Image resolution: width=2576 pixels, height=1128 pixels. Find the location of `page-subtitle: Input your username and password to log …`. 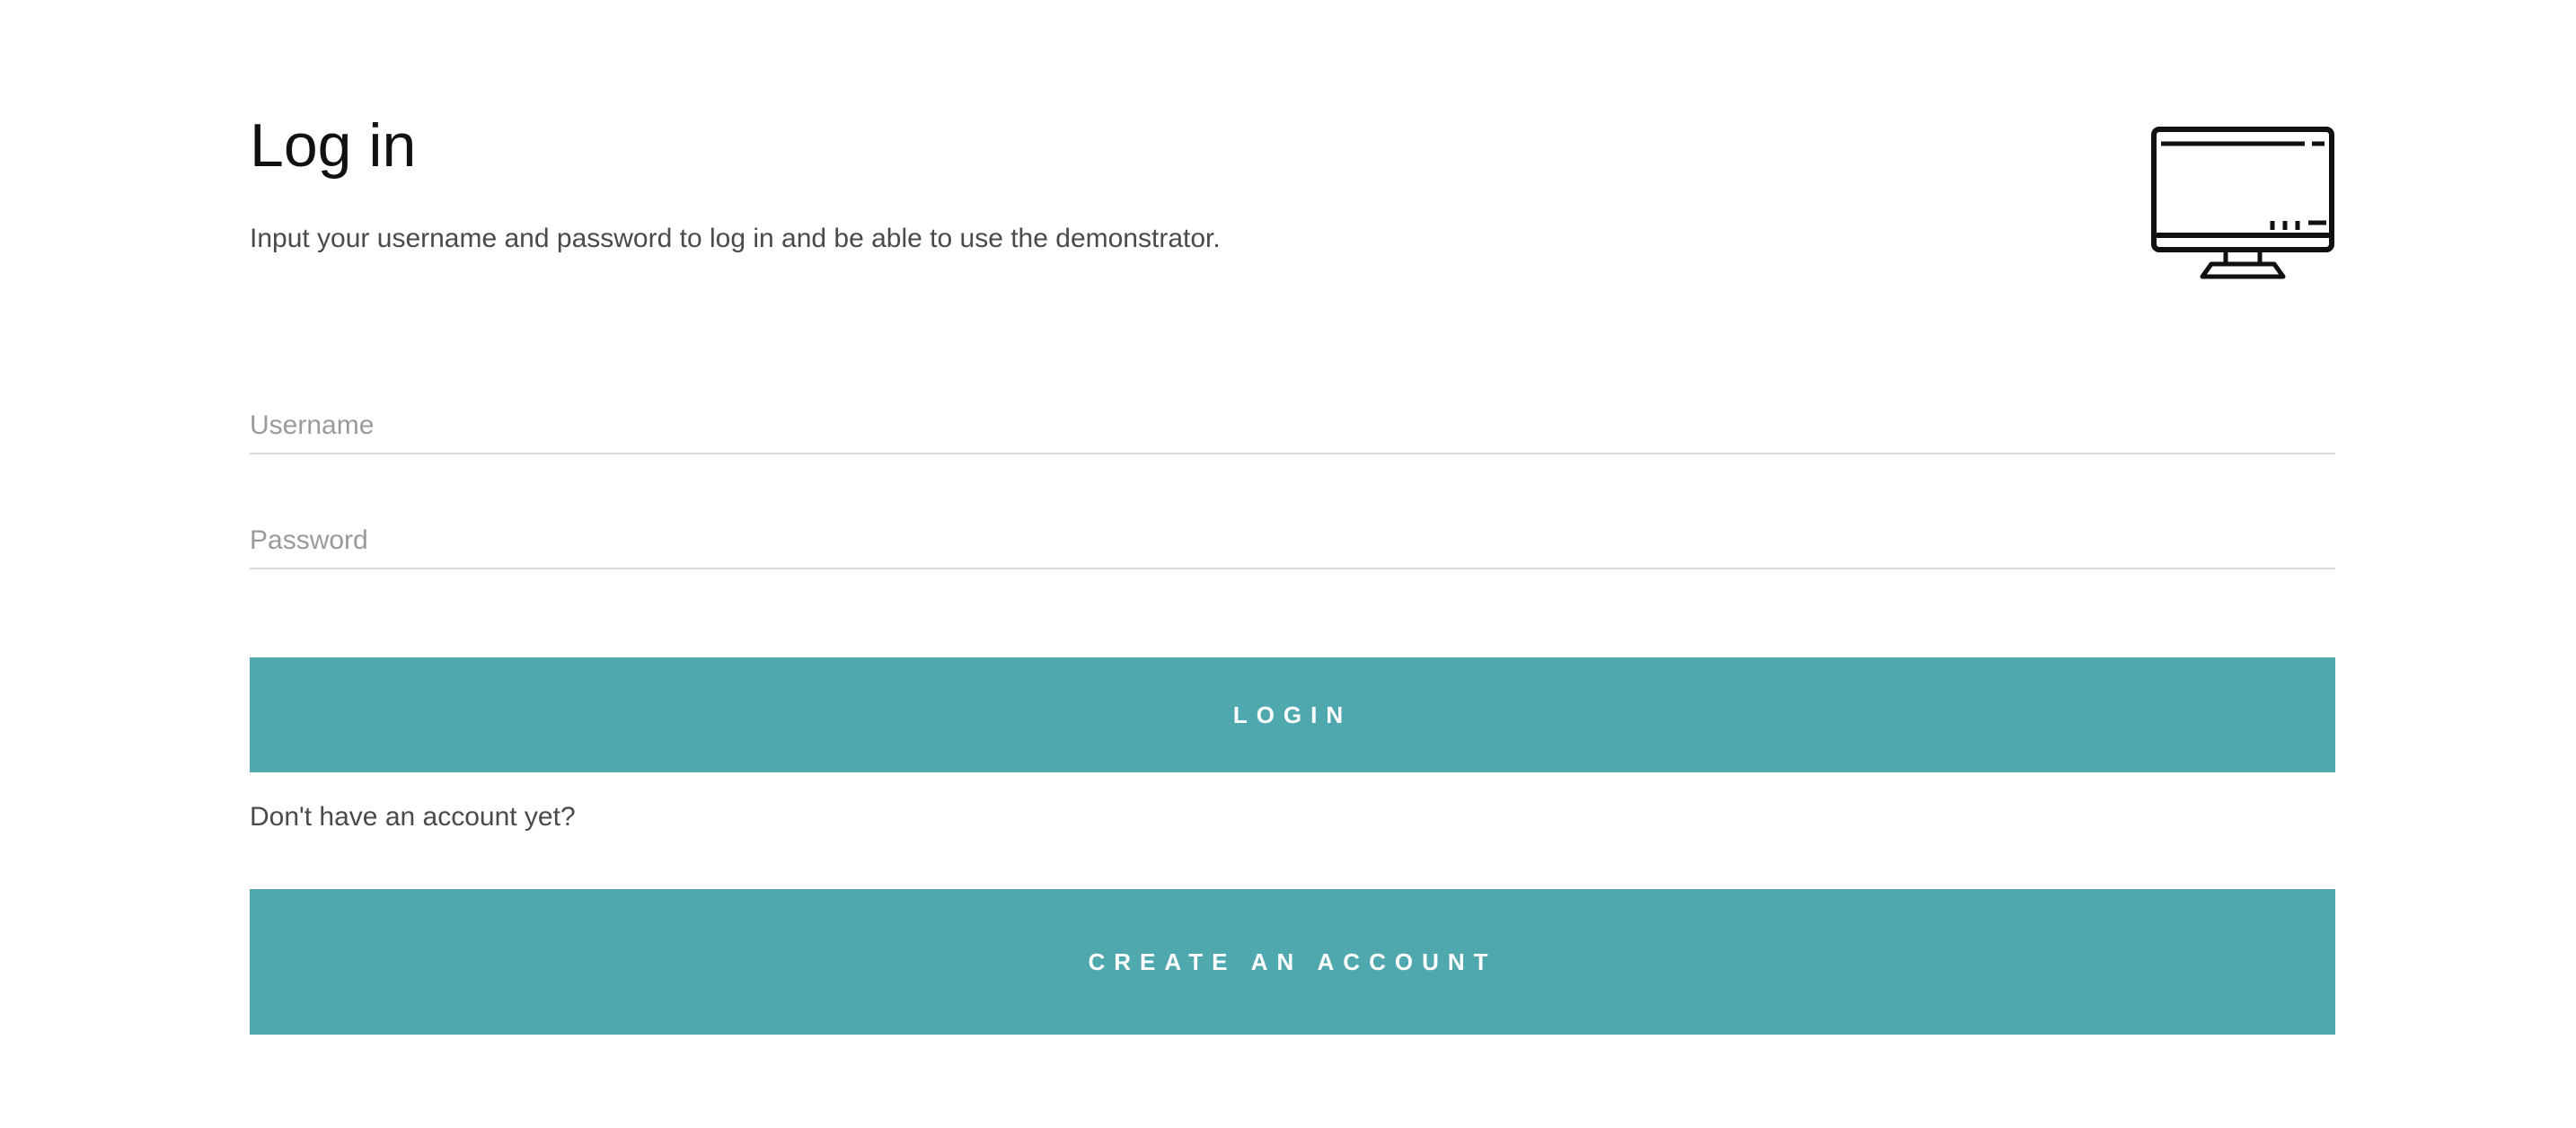

page-subtitle: Input your username and password to log … is located at coordinates (735, 239).